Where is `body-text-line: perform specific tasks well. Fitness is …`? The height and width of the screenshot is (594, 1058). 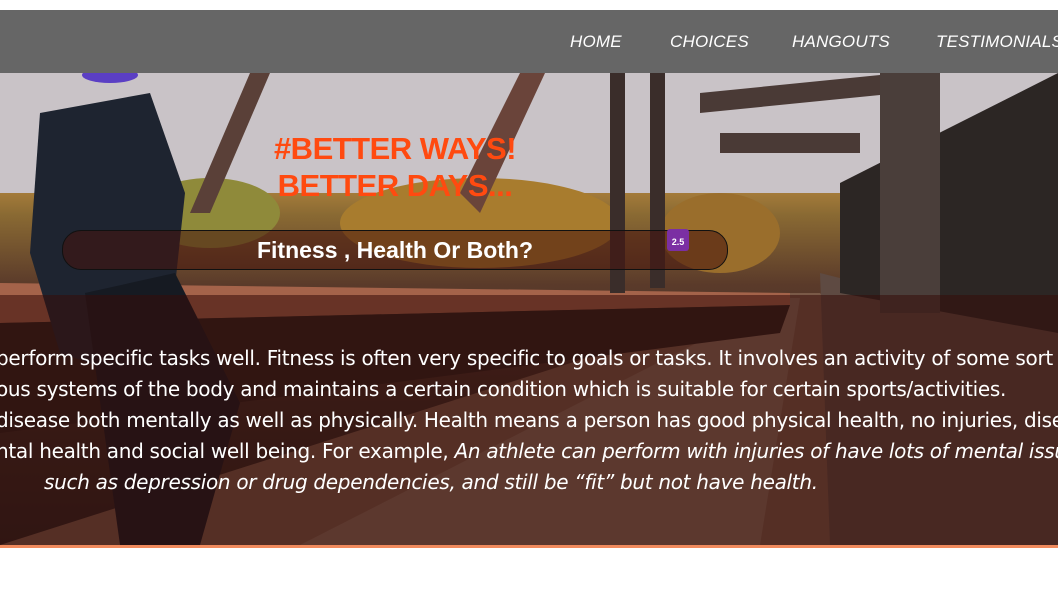 body-text-line: perform specific tasks well. Fitness is … is located at coordinates (529, 358).